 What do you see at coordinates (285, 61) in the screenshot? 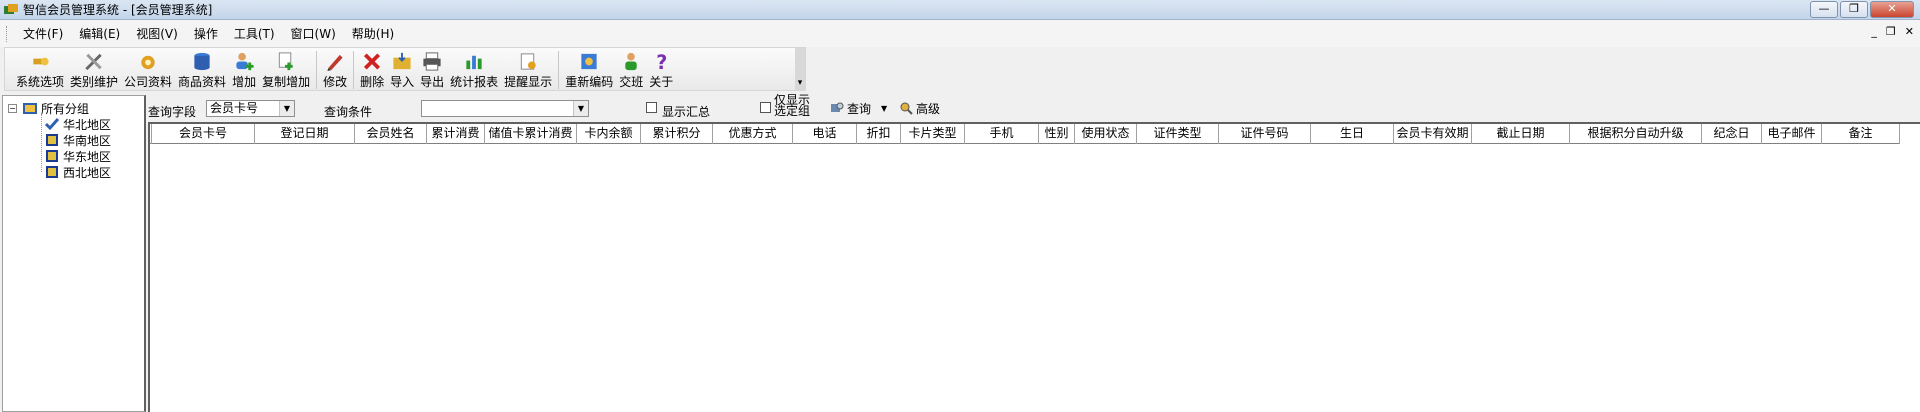
I see `copy-add-icon` at bounding box center [285, 61].